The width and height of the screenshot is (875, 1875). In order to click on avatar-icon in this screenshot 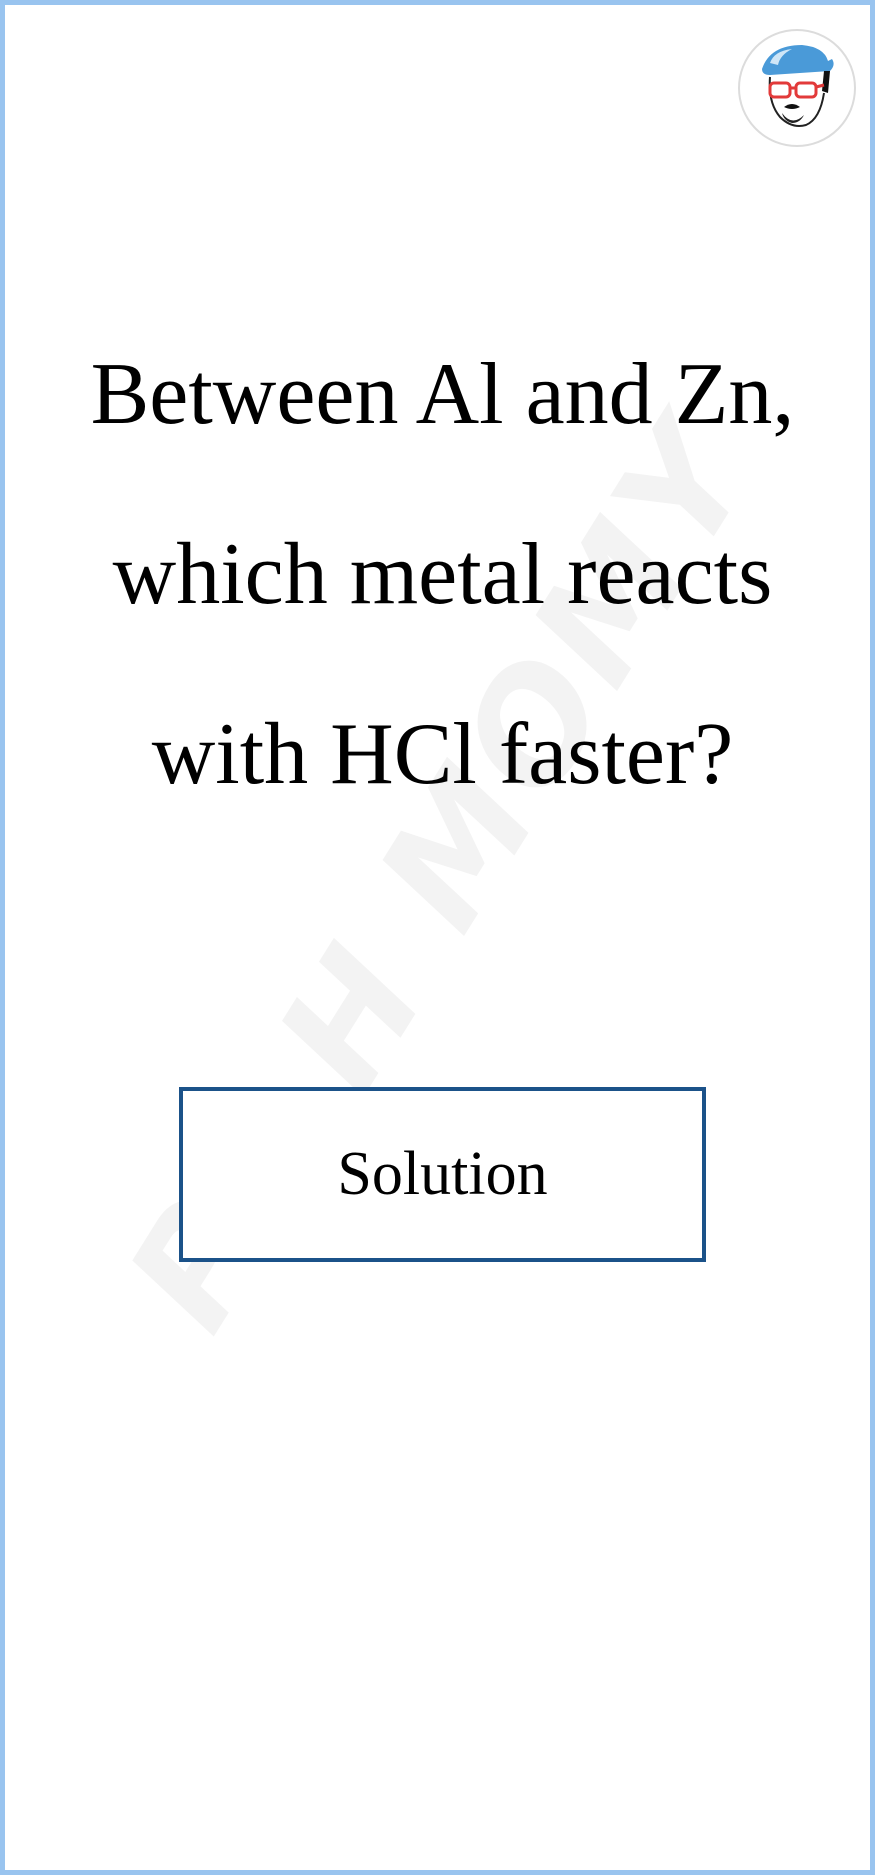, I will do `click(797, 88)`.